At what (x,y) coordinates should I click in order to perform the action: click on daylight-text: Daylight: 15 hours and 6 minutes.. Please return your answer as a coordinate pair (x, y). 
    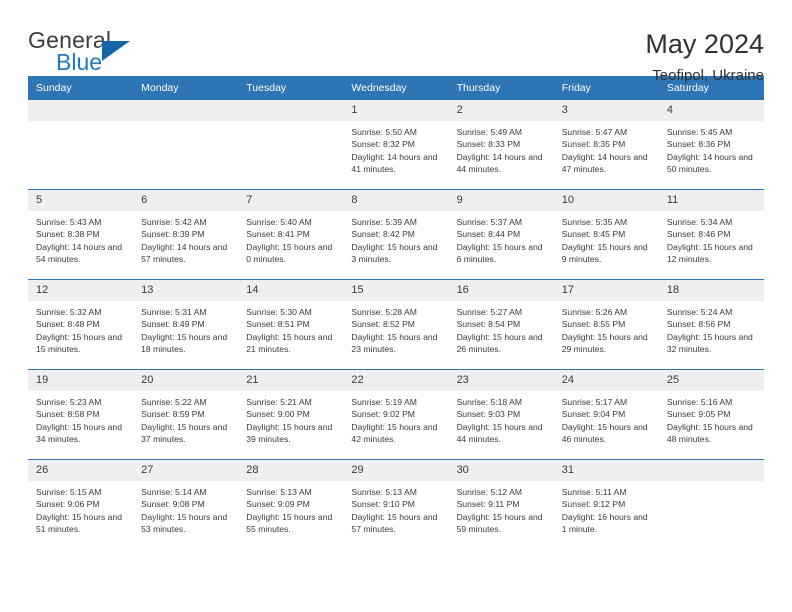
    Looking at the image, I should click on (499, 253).